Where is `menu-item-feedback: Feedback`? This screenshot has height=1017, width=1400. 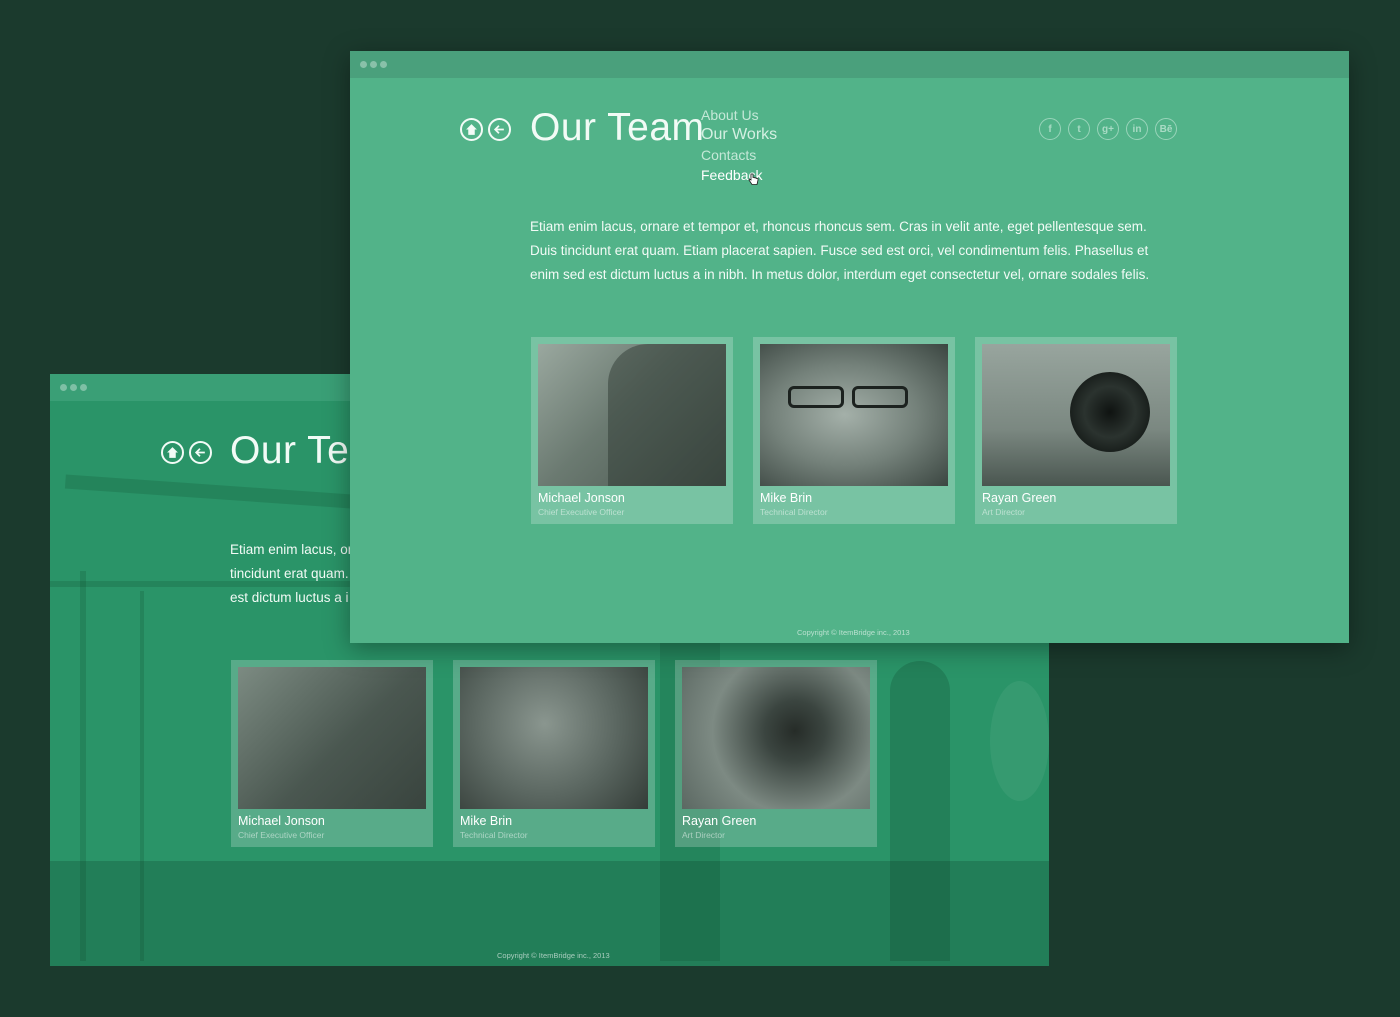 menu-item-feedback: Feedback is located at coordinates (739, 175).